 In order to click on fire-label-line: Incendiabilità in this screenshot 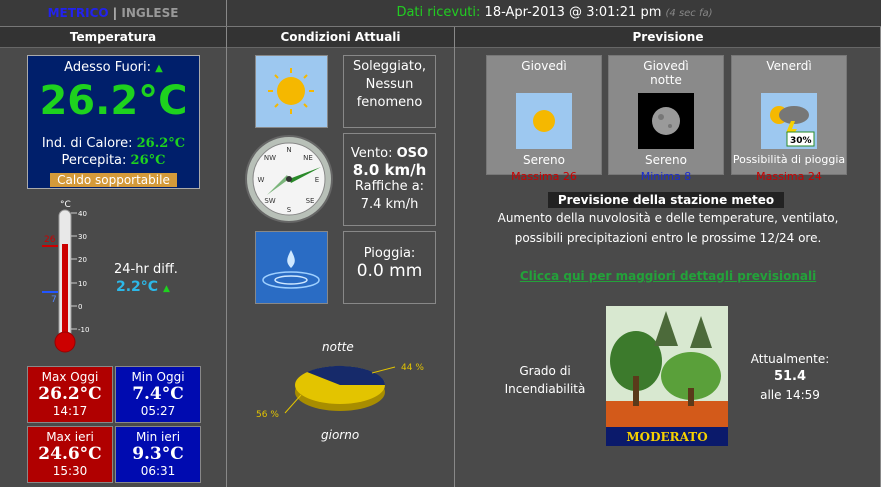, I will do `click(545, 389)`.